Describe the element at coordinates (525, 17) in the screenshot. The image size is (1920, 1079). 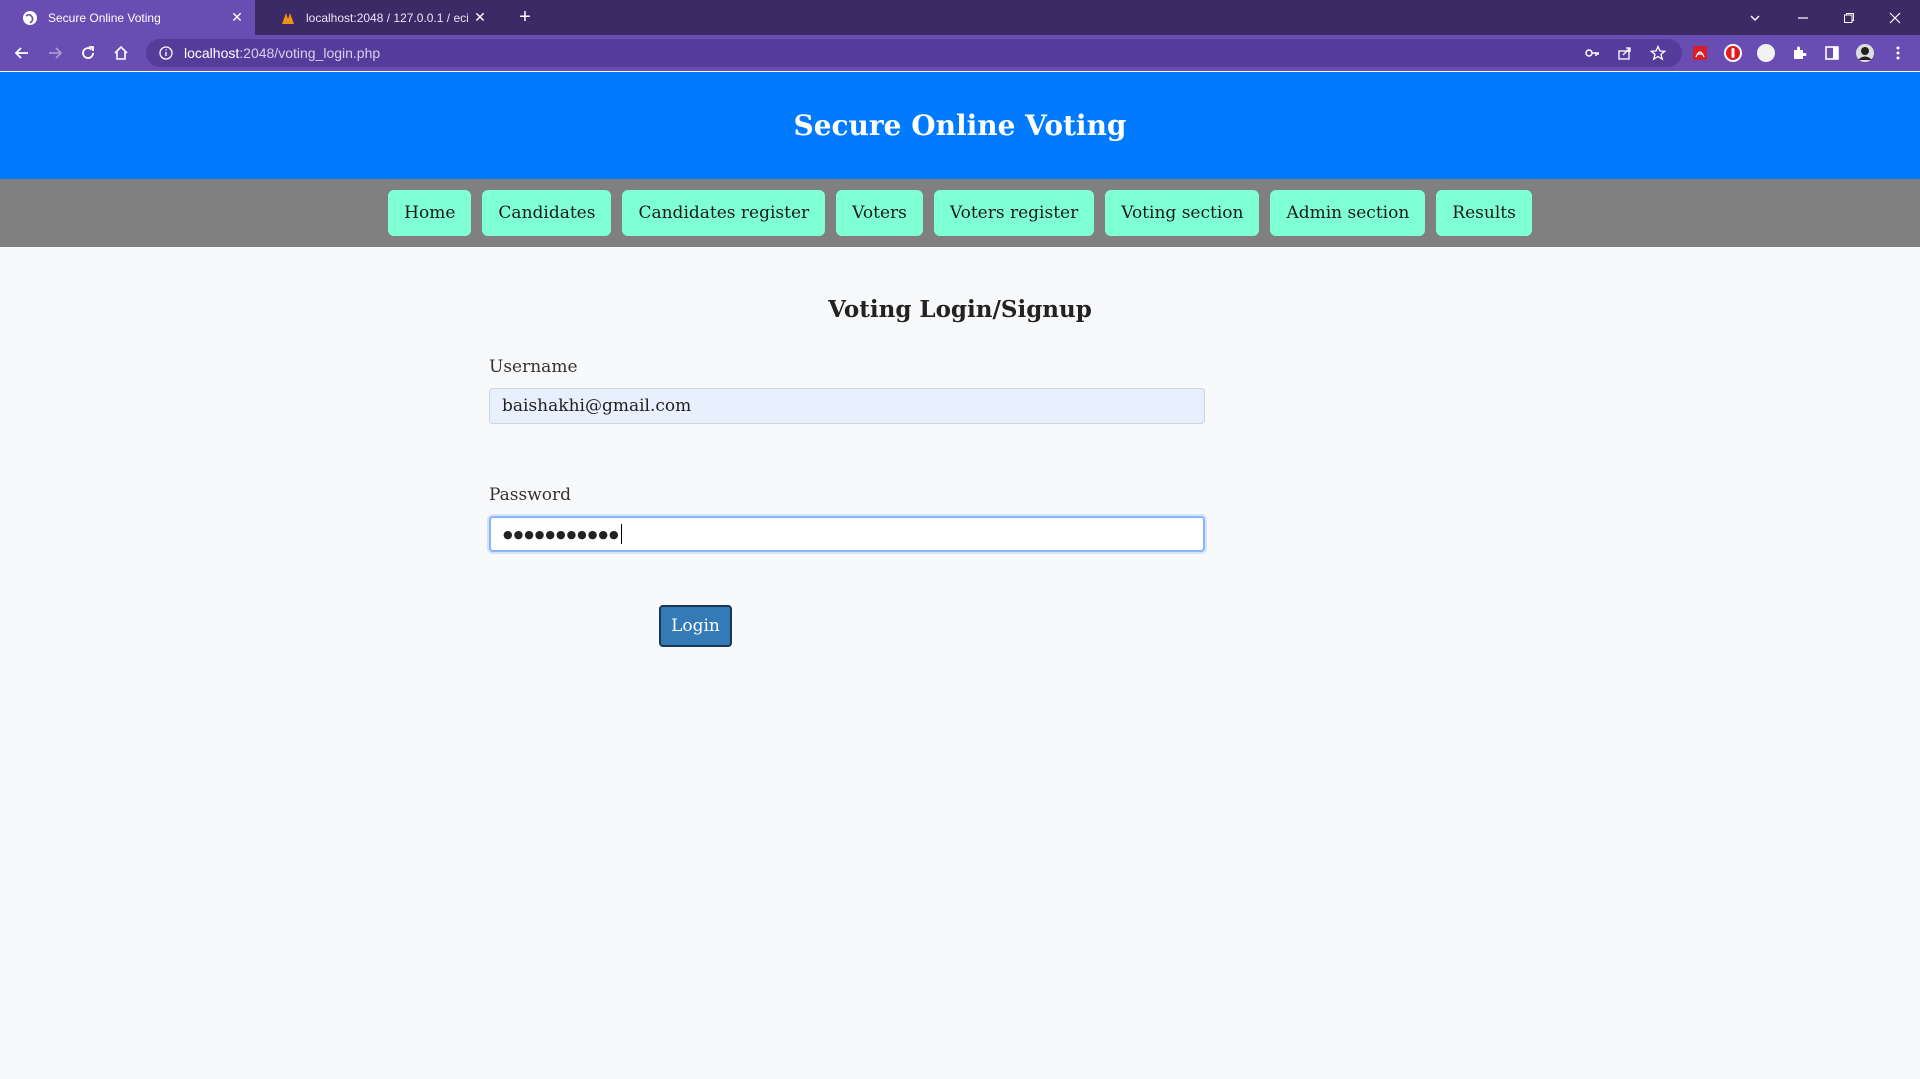
I see `new-tab-button: +` at that location.